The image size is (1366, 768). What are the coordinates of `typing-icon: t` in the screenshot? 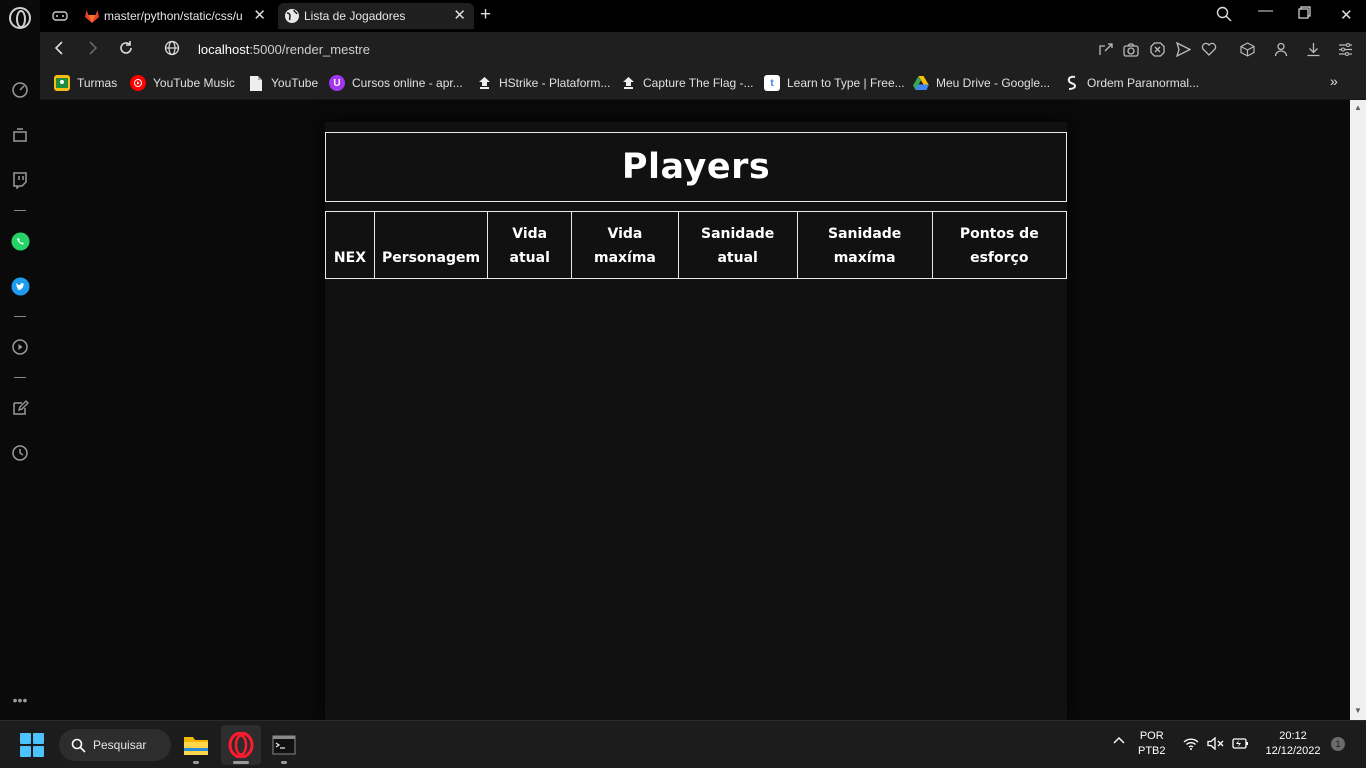 It's located at (772, 83).